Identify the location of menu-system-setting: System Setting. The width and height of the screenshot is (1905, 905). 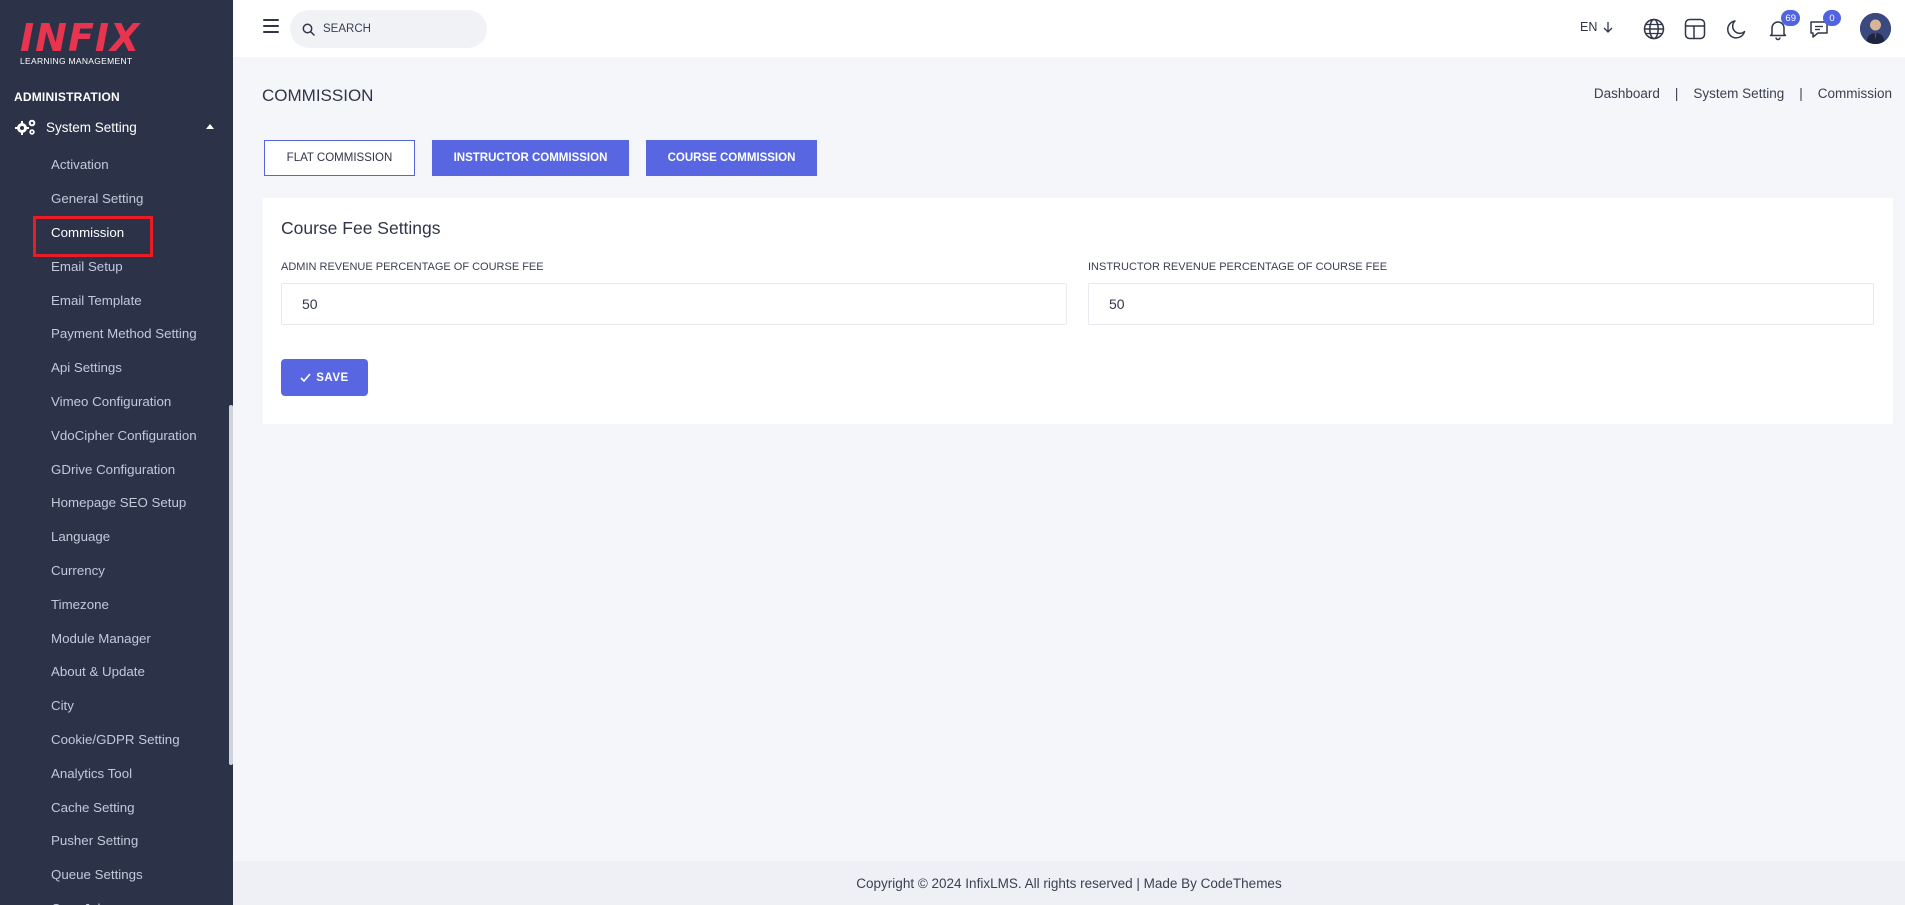
(114, 127).